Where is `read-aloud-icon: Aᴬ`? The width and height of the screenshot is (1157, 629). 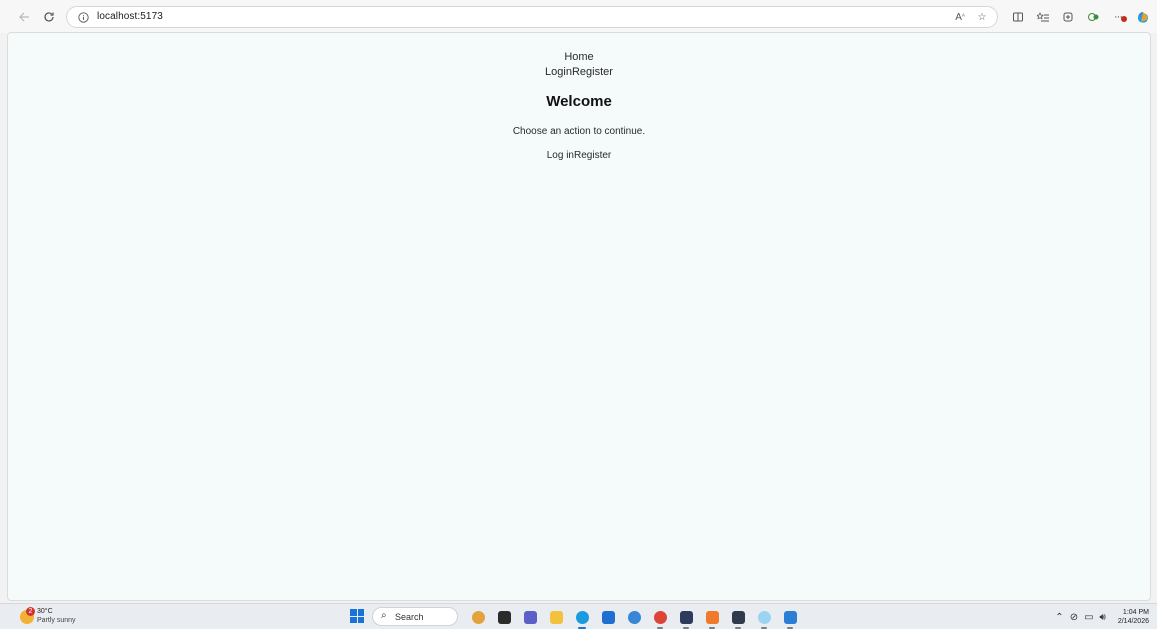 read-aloud-icon: Aᴬ is located at coordinates (960, 17).